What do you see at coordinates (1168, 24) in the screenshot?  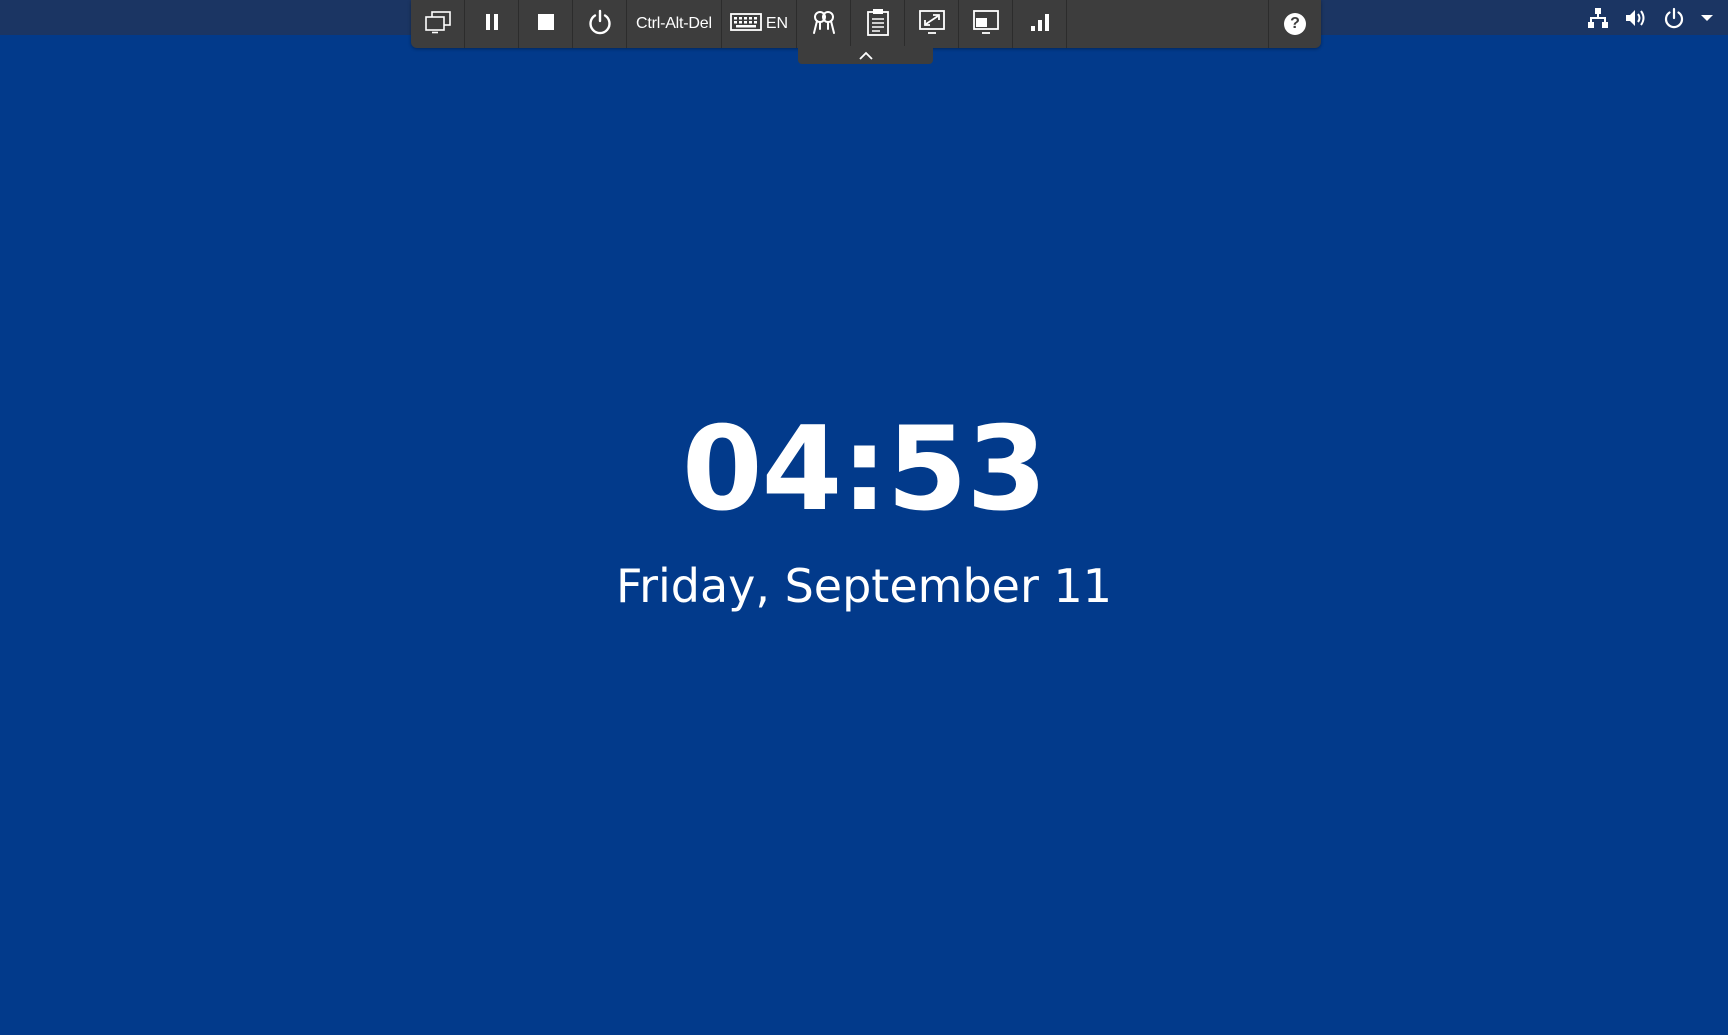 I see `toolbar-spacer` at bounding box center [1168, 24].